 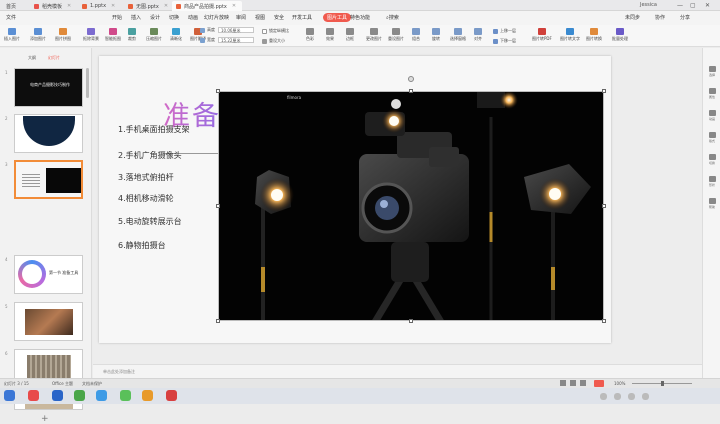 What do you see at coordinates (146, 177) in the screenshot?
I see `slide-list-item: 3.落地式俯拍杆` at bounding box center [146, 177].